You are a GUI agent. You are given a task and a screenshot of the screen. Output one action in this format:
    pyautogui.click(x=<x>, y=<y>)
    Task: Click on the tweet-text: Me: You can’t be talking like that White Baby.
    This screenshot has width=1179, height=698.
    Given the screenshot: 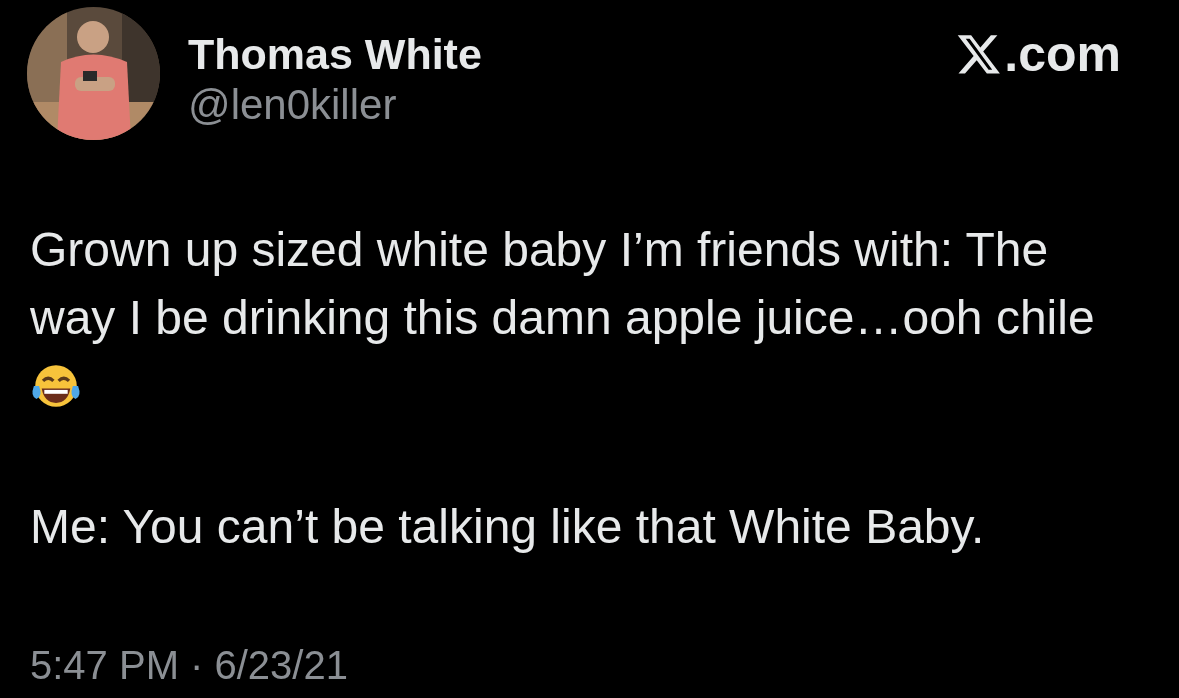 What is the action you would take?
    pyautogui.click(x=508, y=527)
    